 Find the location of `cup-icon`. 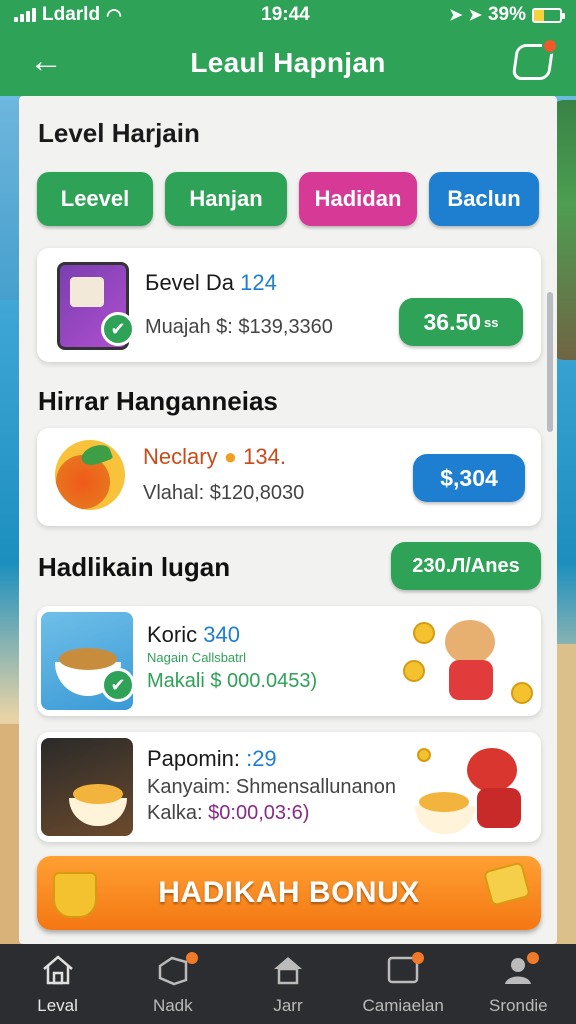

cup-icon is located at coordinates (75, 895).